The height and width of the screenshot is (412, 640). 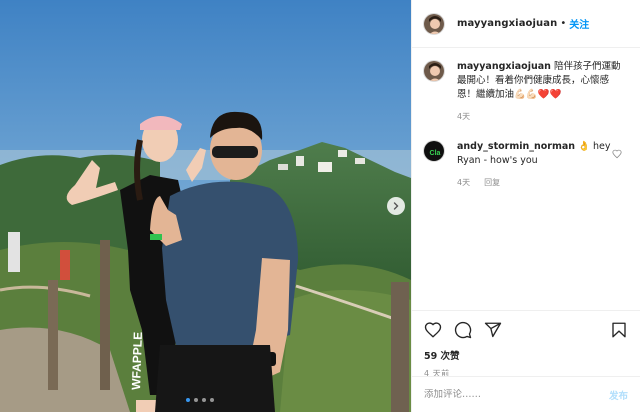 I want to click on post-header: mayyangxiaojuan • 关注, so click(x=526, y=24).